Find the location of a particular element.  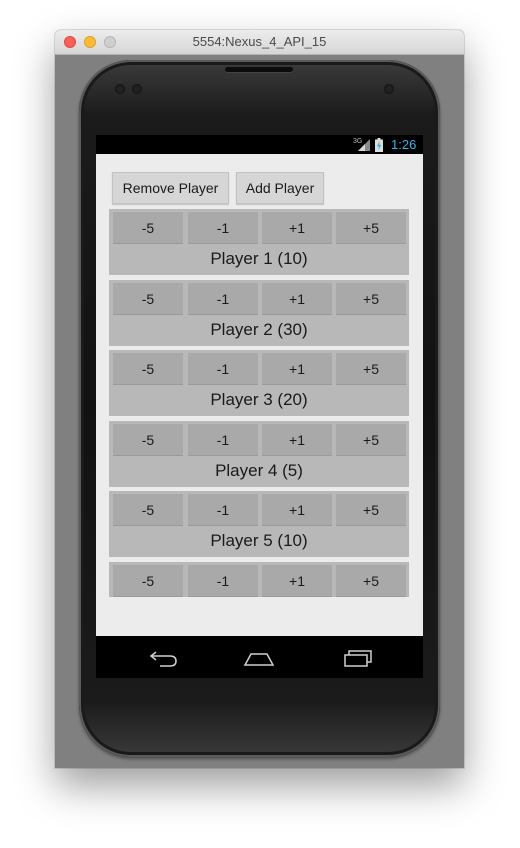

add-player-button: Add Player is located at coordinates (280, 188).